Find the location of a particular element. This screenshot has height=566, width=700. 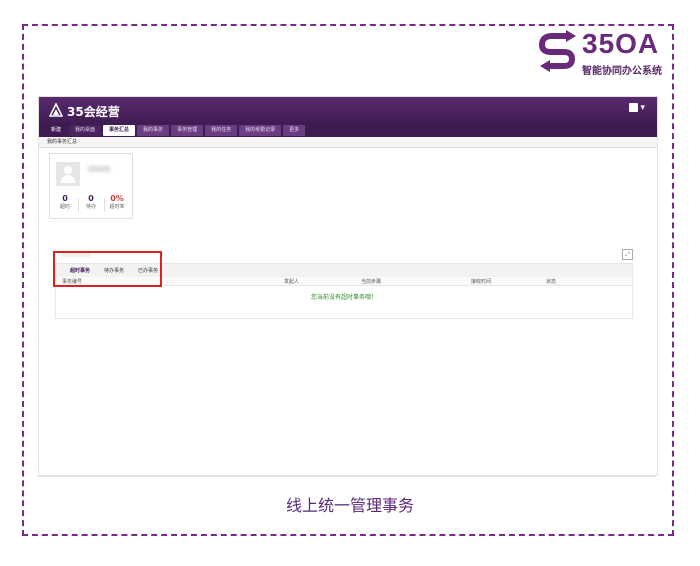

stat-timeout-rate: 0% 超时率 is located at coordinates (117, 202).